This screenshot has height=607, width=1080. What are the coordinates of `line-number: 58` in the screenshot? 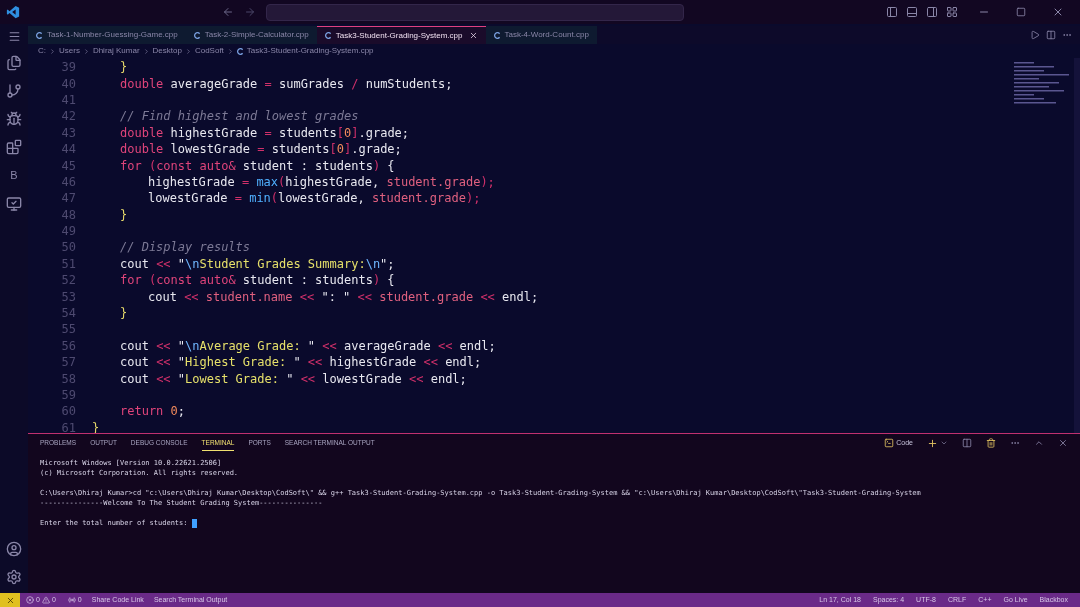 It's located at (68, 378).